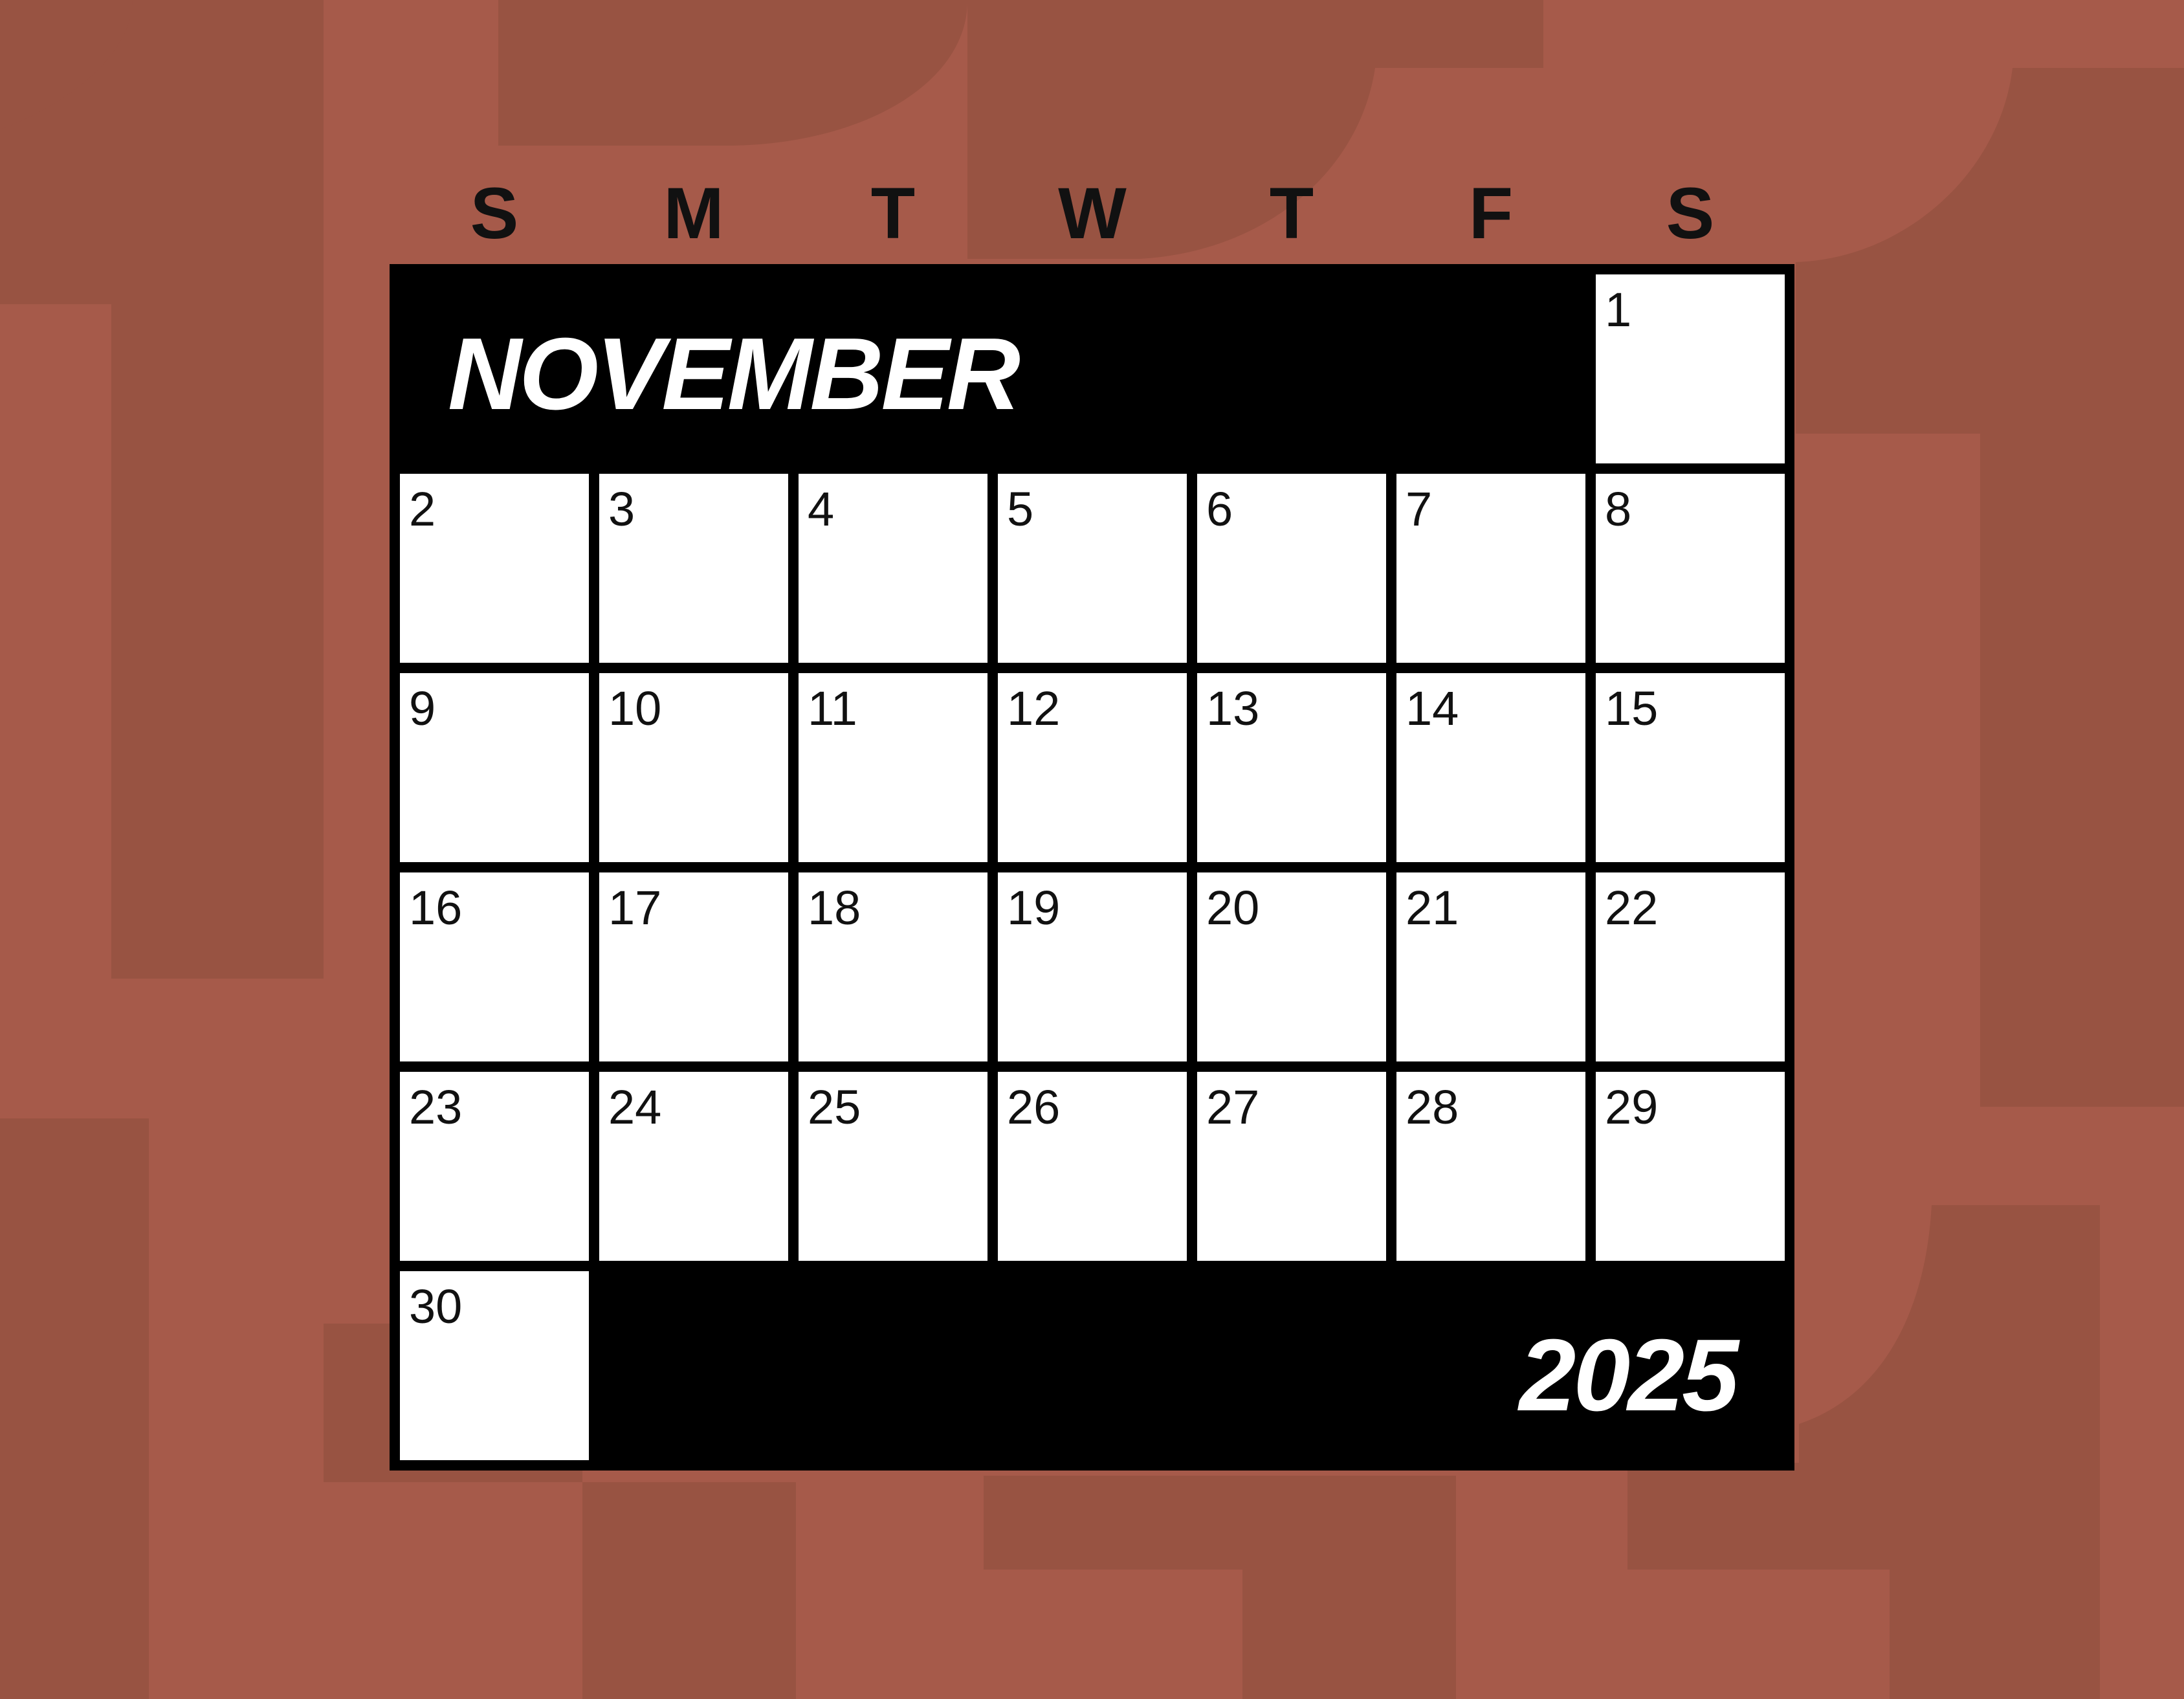 This screenshot has height=1699, width=2184. I want to click on year-label: 2025, so click(1629, 1375).